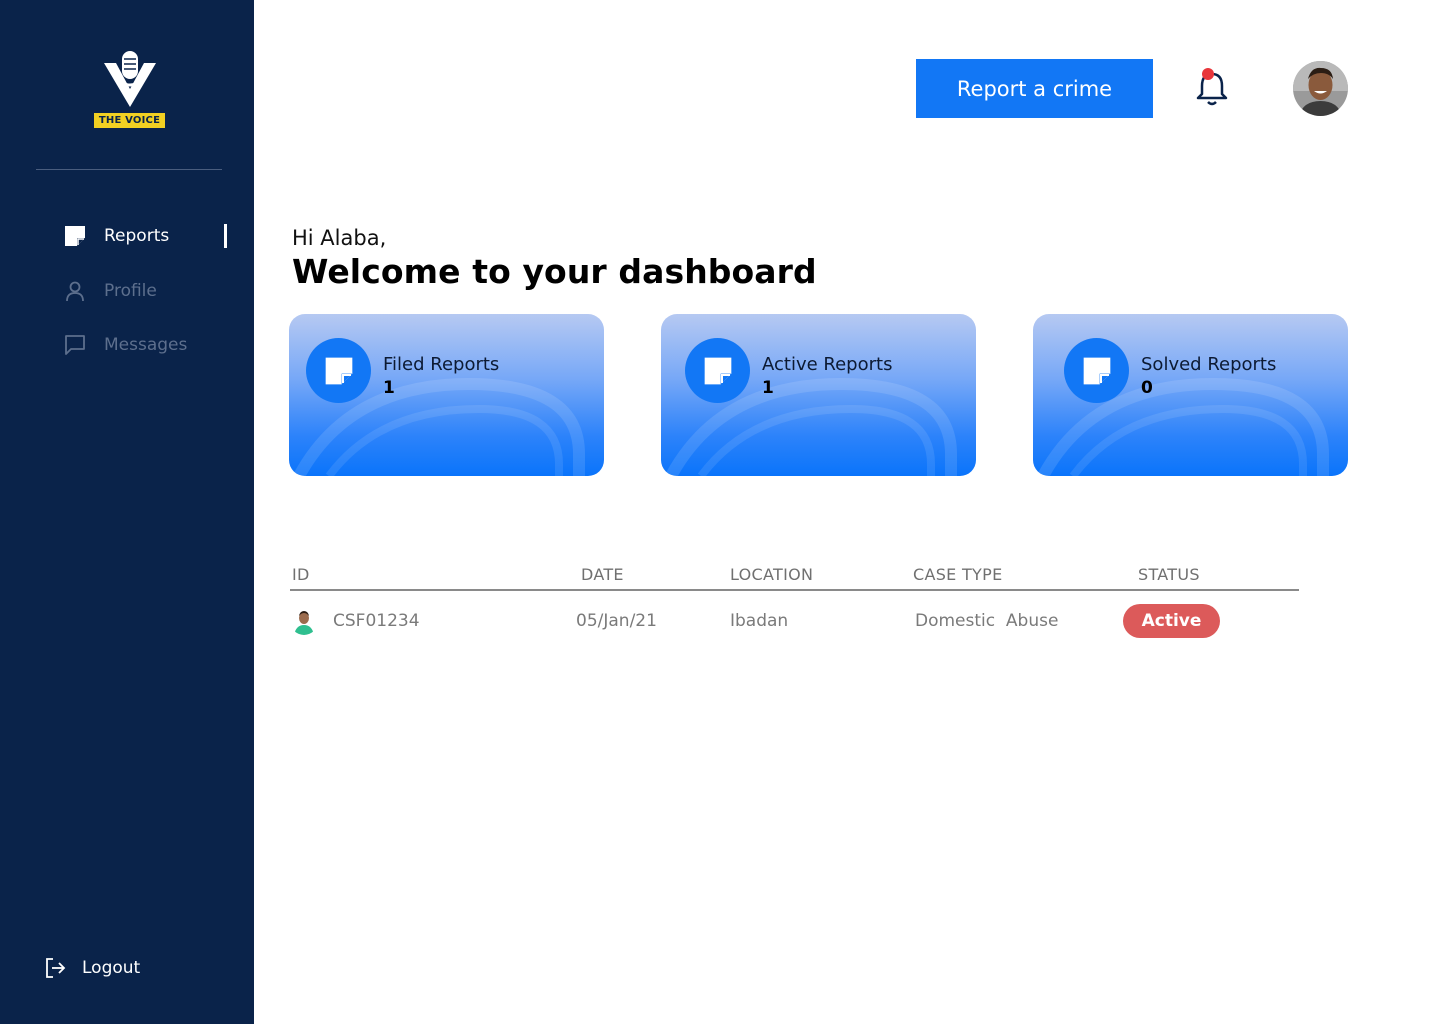  Describe the element at coordinates (146, 345) in the screenshot. I see `sidebar-item-label: Messages` at that location.